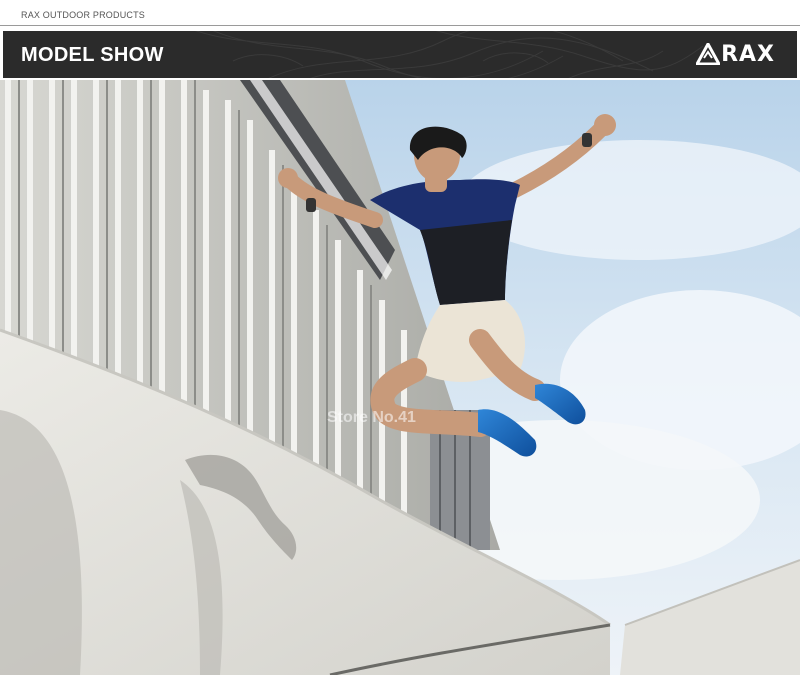  What do you see at coordinates (400, 13) in the screenshot?
I see `top-strip: RAX OUTDOOR PRODUCTS` at bounding box center [400, 13].